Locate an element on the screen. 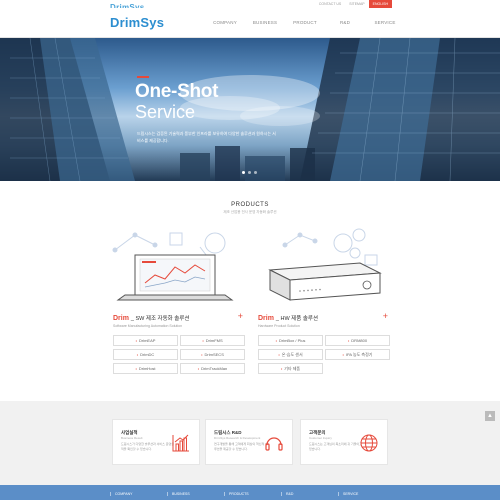  hw-brand: Drim is located at coordinates (266, 318).